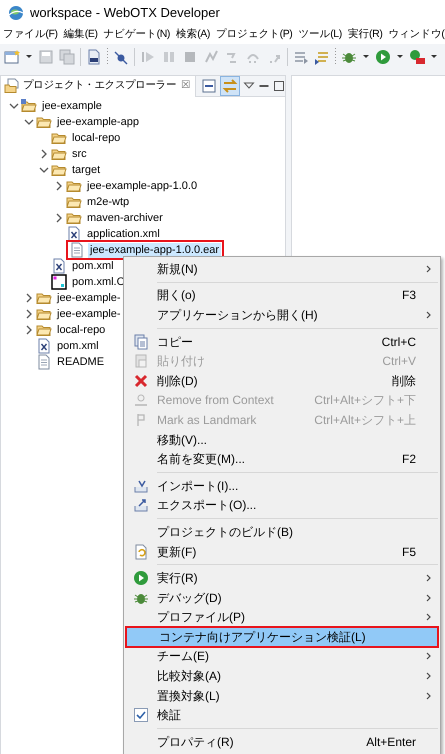 The height and width of the screenshot is (754, 445). I want to click on menu-item: チーム(E), so click(282, 656).